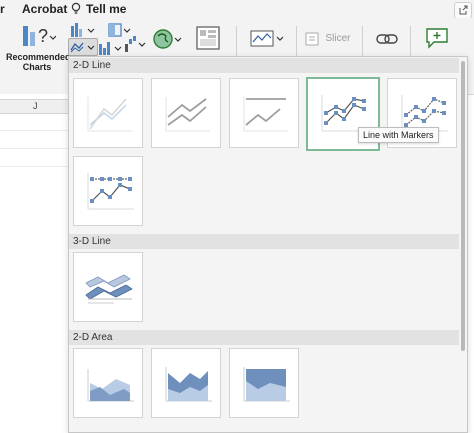 This screenshot has width=474, height=433. I want to click on chart-tile-line, so click(108, 113).